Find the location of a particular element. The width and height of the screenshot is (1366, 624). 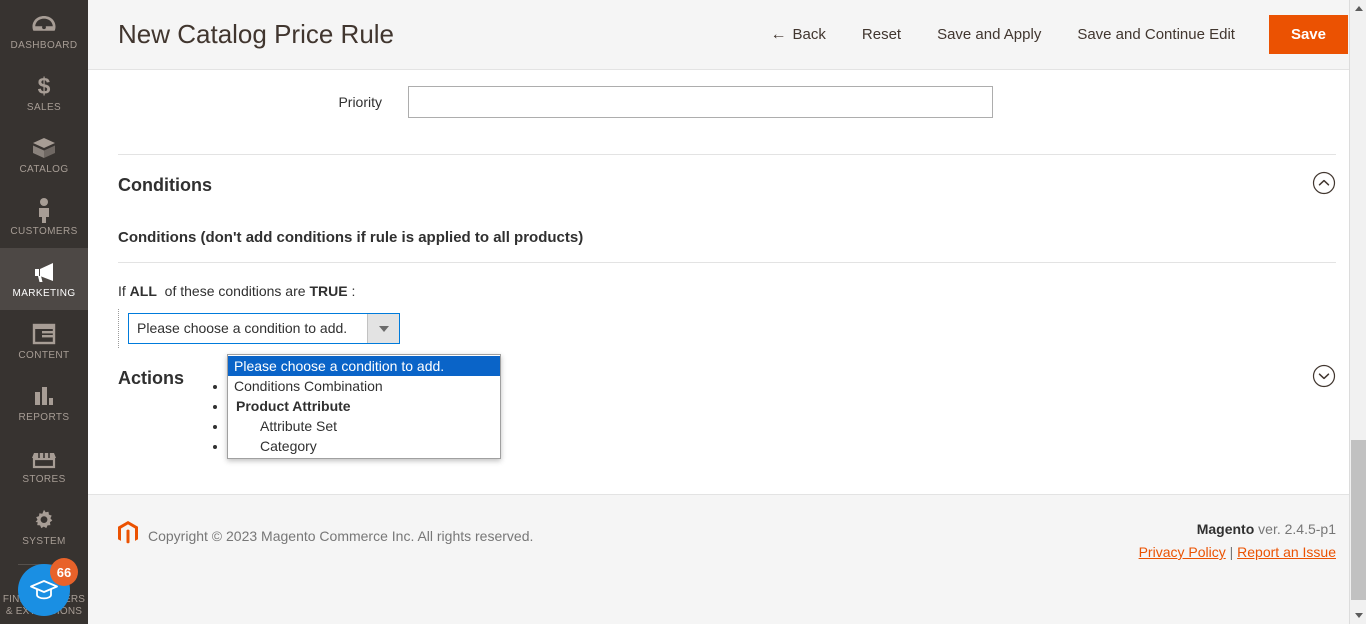

triangle-up-icon is located at coordinates (1358, 8).